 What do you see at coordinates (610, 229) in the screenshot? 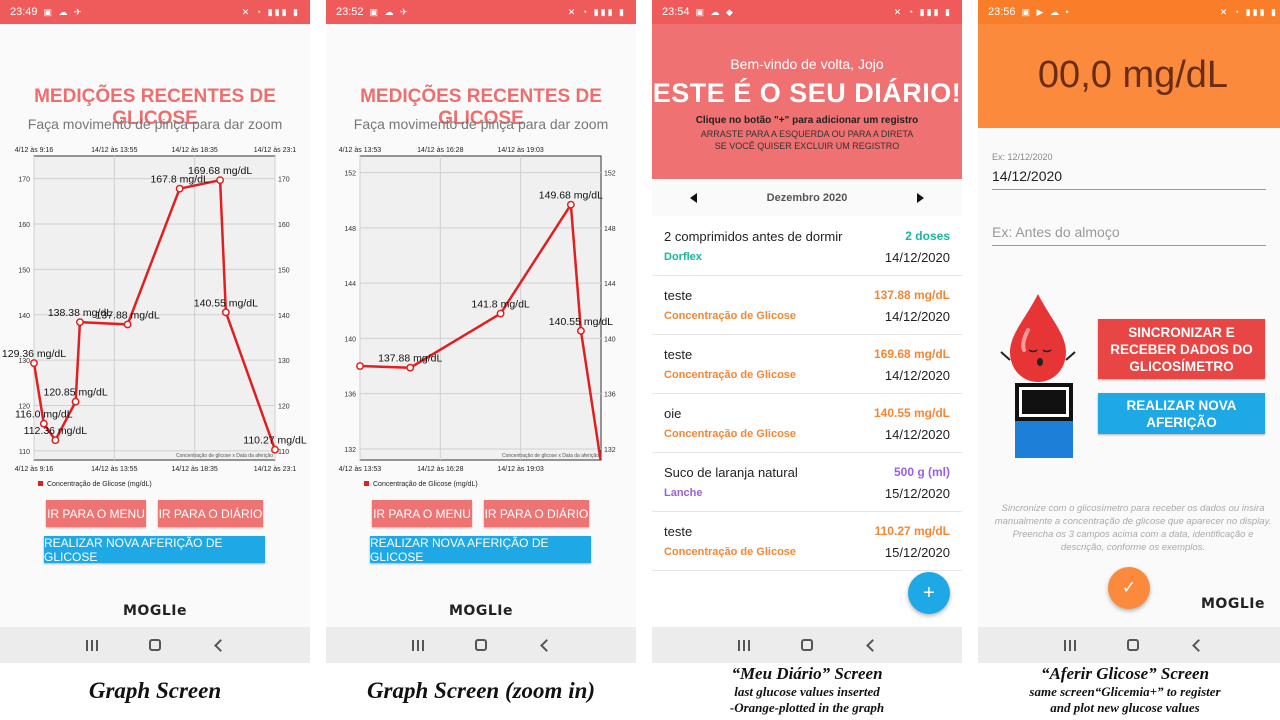
I see `y-tick-label-right: 148` at bounding box center [610, 229].